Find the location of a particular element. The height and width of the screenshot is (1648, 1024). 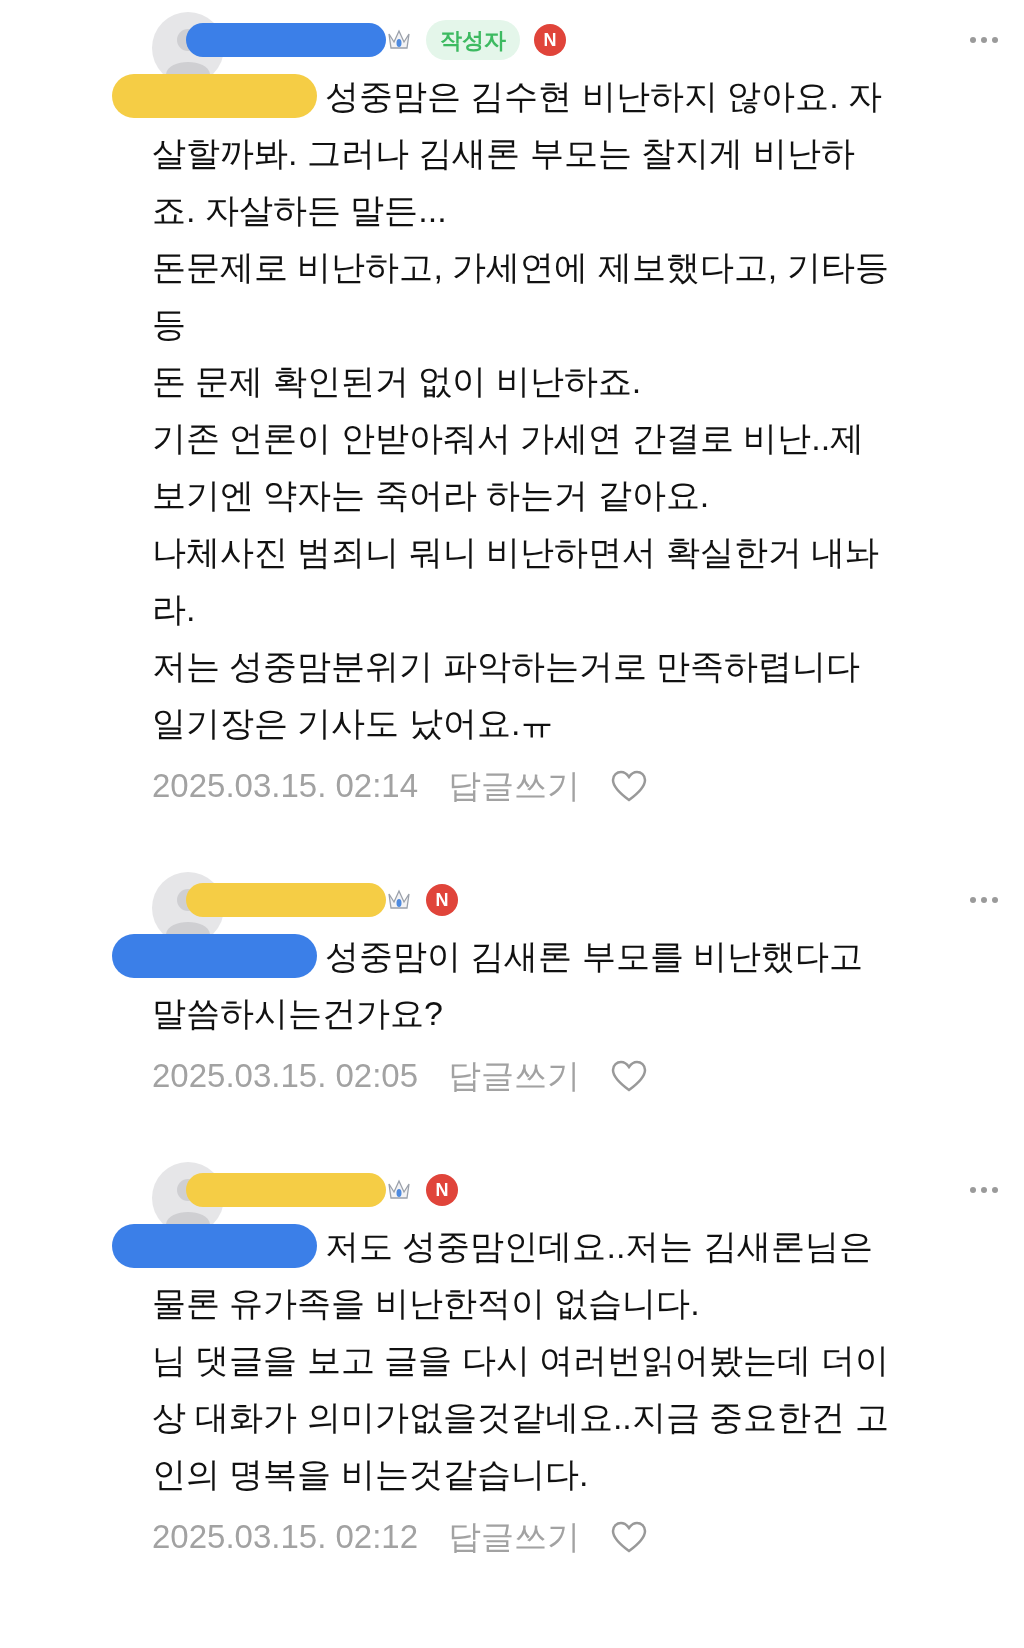

comment-date: 2025.03.15. 02:12 is located at coordinates (285, 1537).